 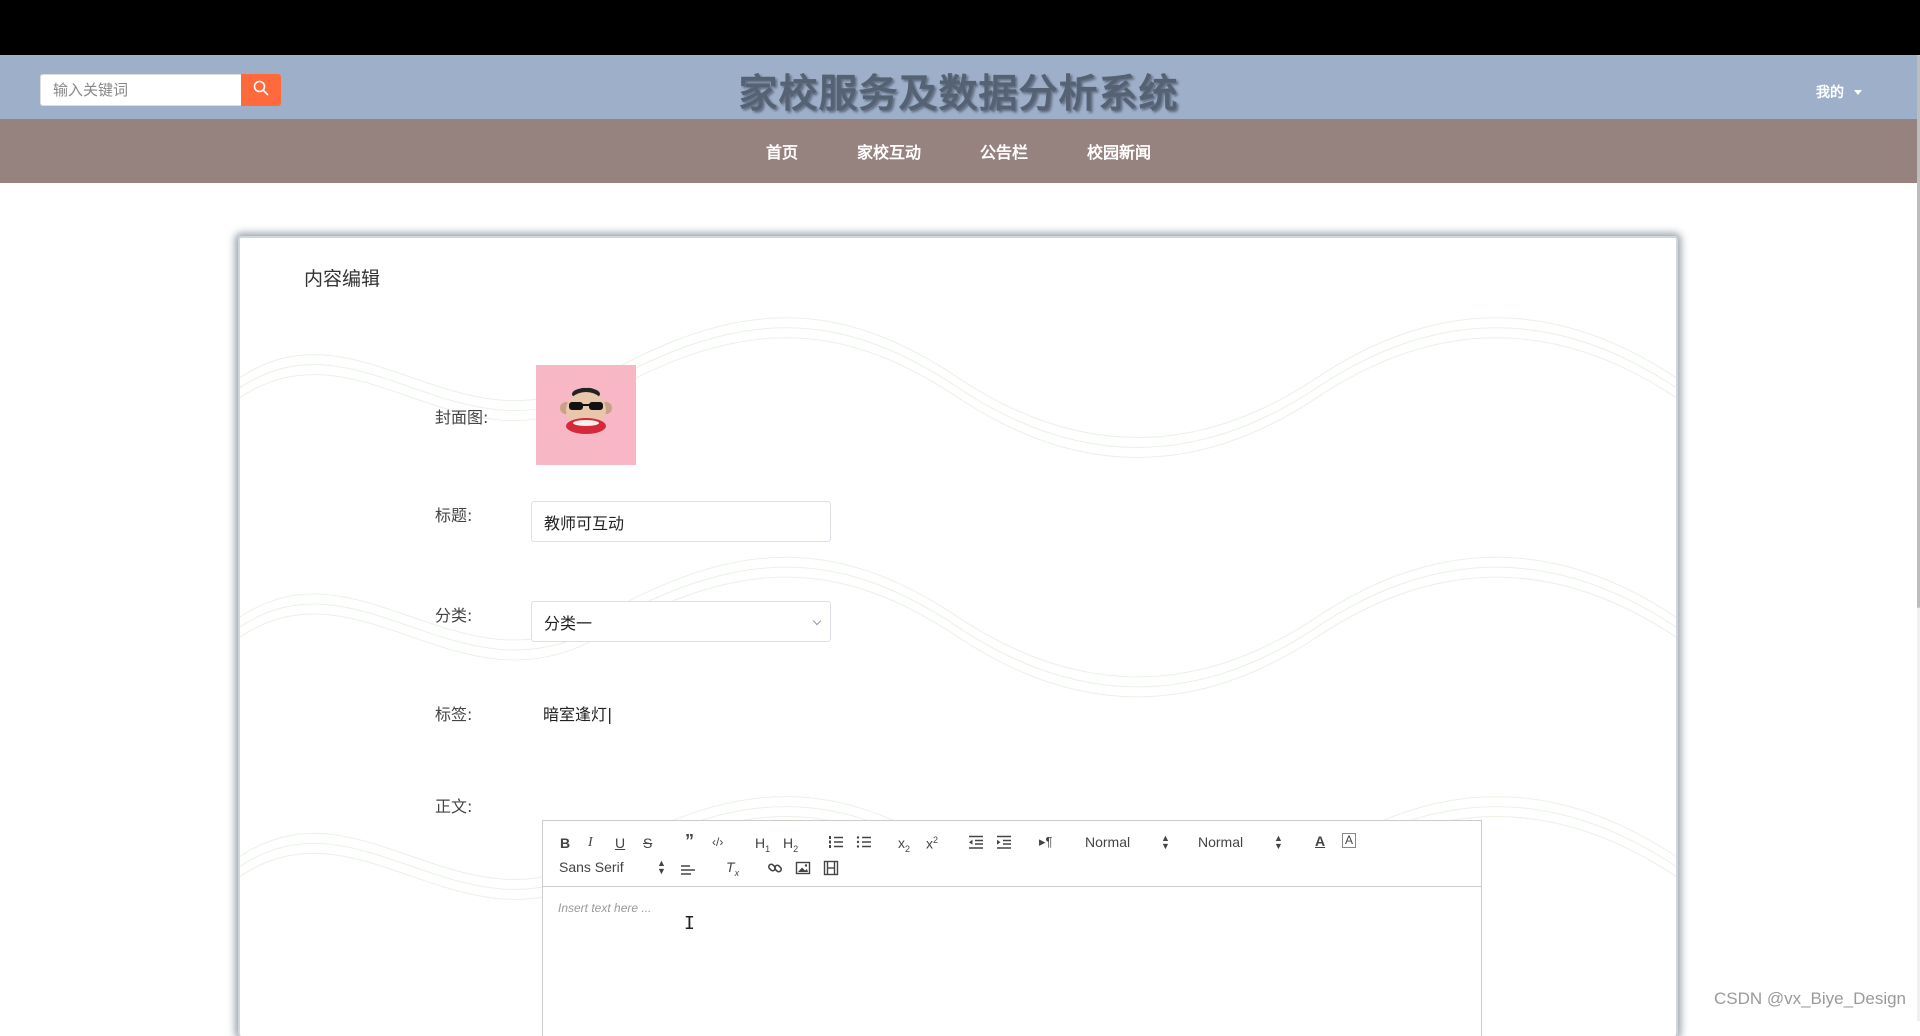 What do you see at coordinates (1830, 93) in the screenshot?
I see `user-menu-label: 我的` at bounding box center [1830, 93].